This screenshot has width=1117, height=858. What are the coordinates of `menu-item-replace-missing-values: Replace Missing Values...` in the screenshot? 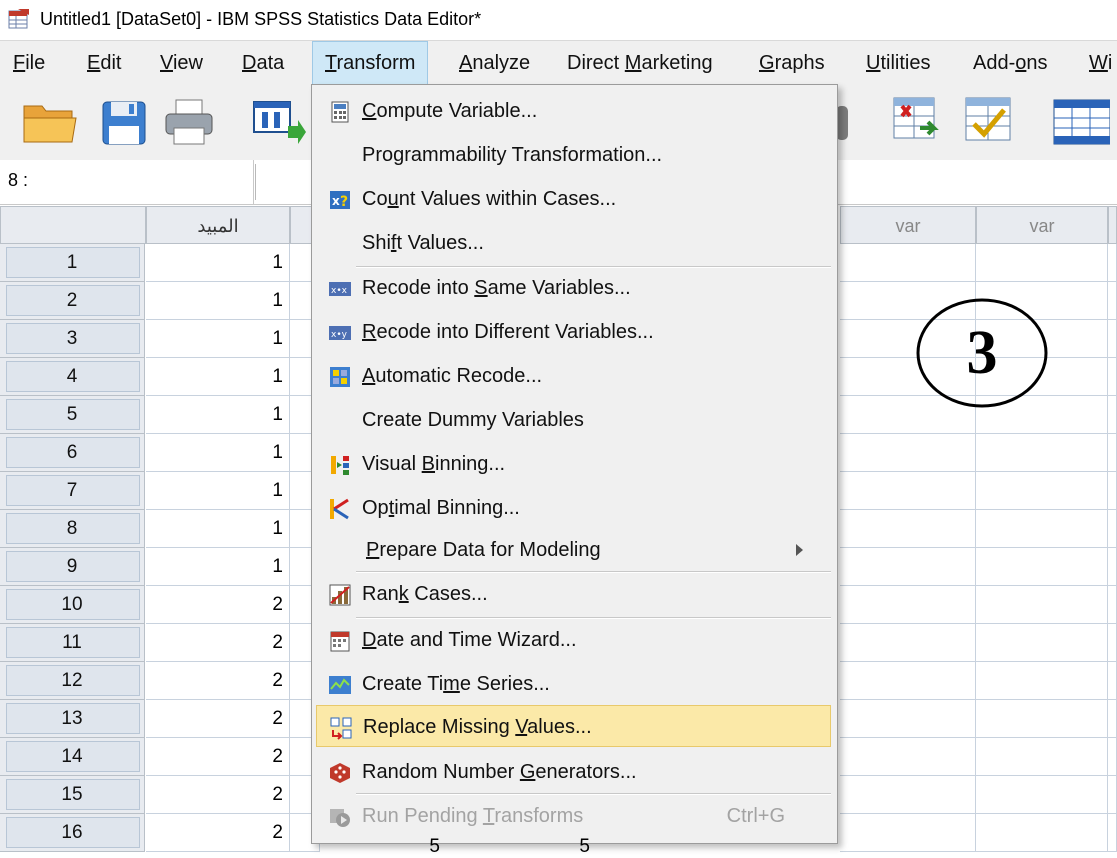 It's located at (573, 726).